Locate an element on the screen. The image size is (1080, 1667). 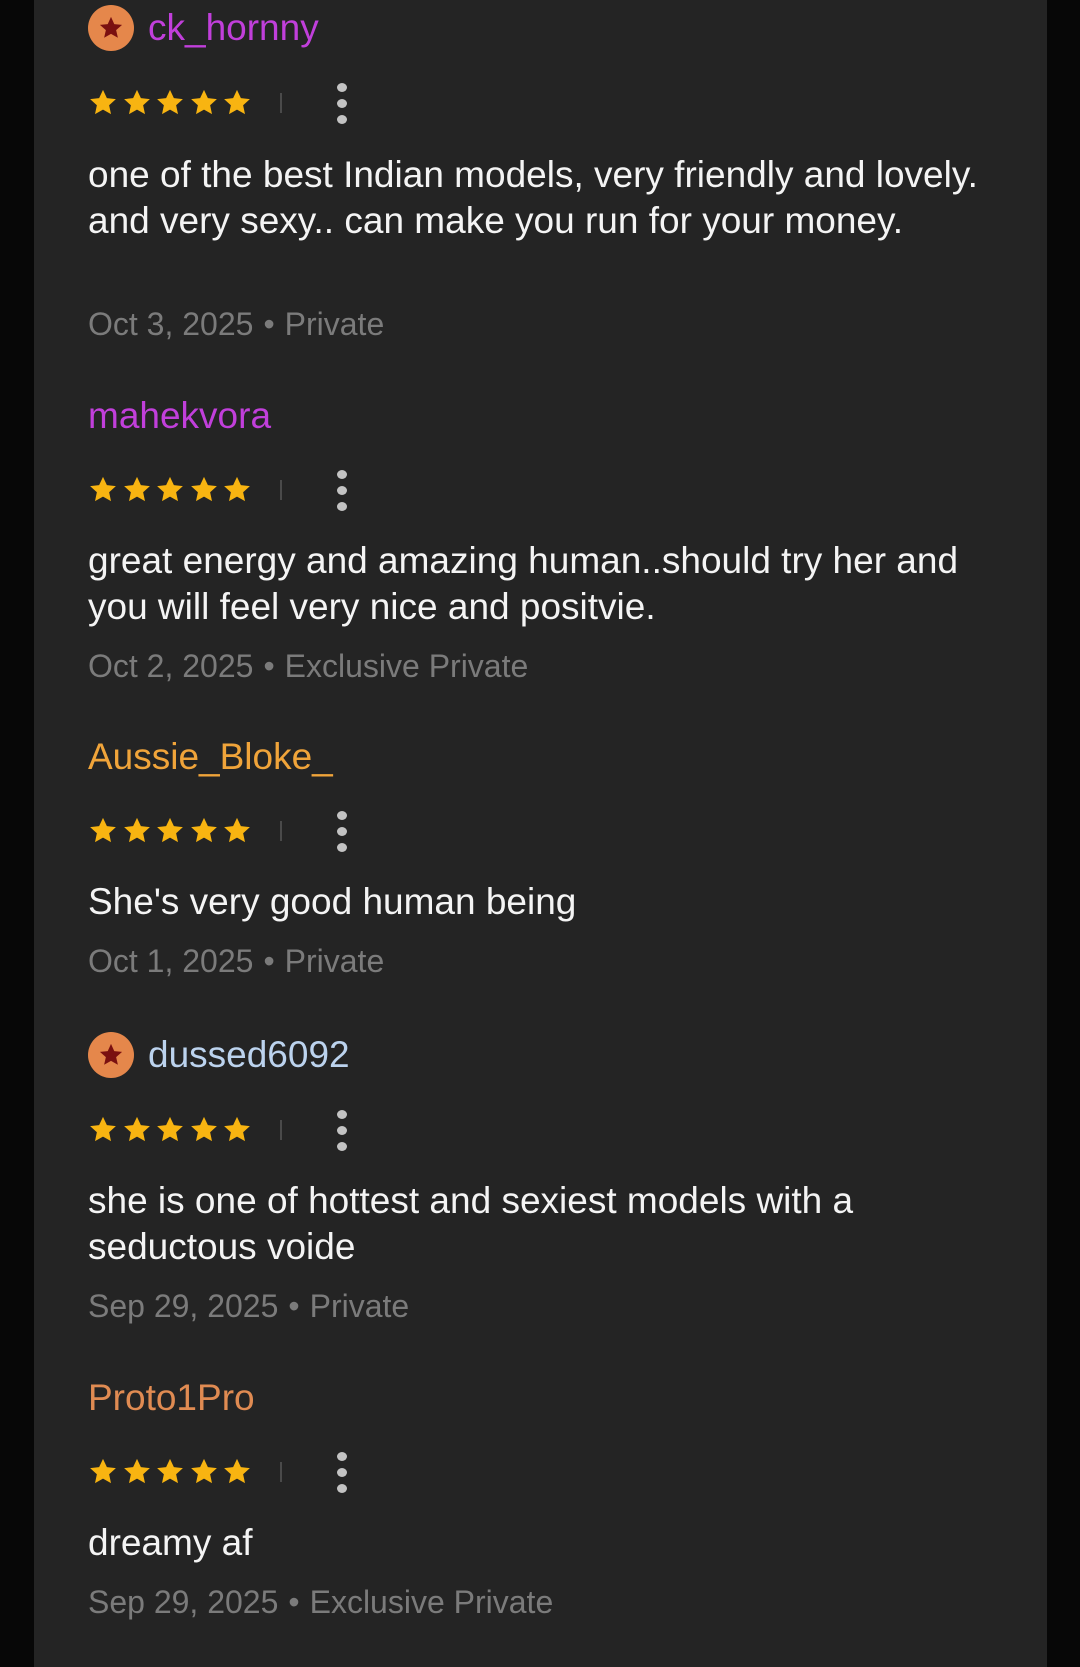
review-text: dreamy af is located at coordinates (170, 1542).